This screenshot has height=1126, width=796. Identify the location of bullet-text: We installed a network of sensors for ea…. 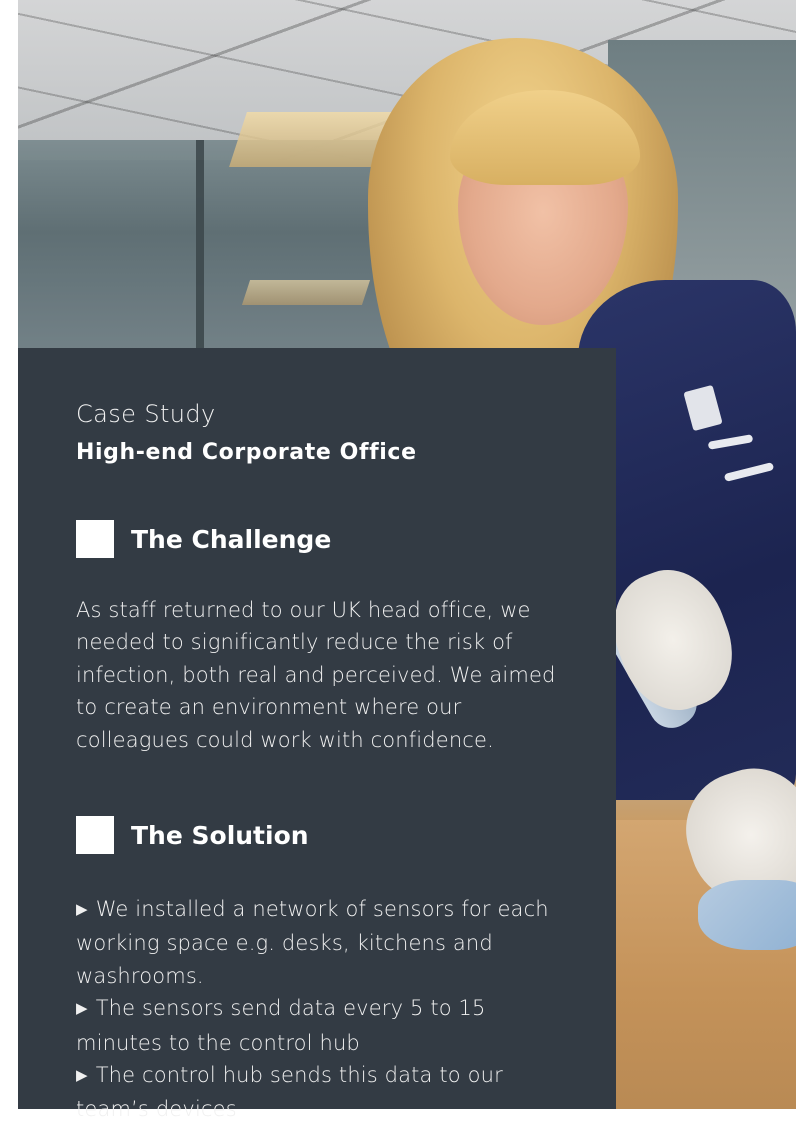
(312, 942).